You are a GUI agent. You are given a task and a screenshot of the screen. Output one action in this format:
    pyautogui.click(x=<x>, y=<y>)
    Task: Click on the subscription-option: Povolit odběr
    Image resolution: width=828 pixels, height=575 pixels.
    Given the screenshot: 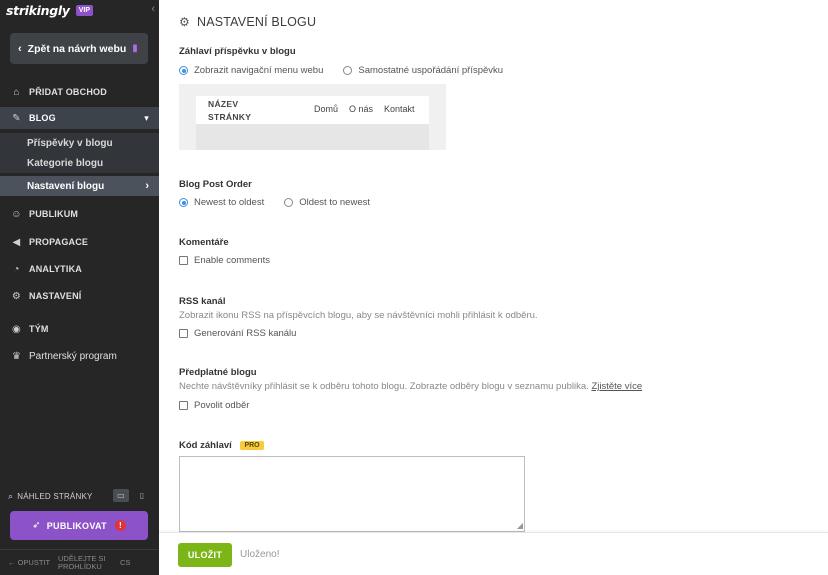 What is the action you would take?
    pyautogui.click(x=214, y=405)
    